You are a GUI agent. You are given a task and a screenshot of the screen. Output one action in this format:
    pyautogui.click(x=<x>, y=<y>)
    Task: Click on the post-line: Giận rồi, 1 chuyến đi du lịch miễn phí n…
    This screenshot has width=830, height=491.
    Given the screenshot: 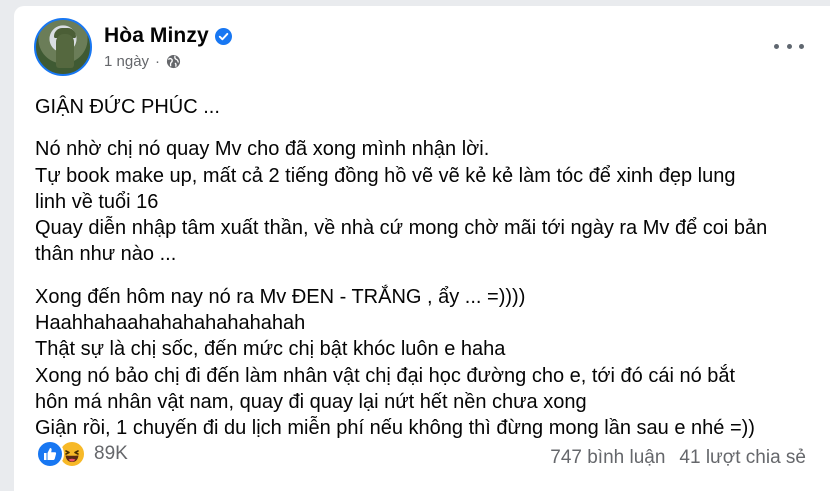 What is the action you would take?
    pyautogui.click(x=395, y=428)
    